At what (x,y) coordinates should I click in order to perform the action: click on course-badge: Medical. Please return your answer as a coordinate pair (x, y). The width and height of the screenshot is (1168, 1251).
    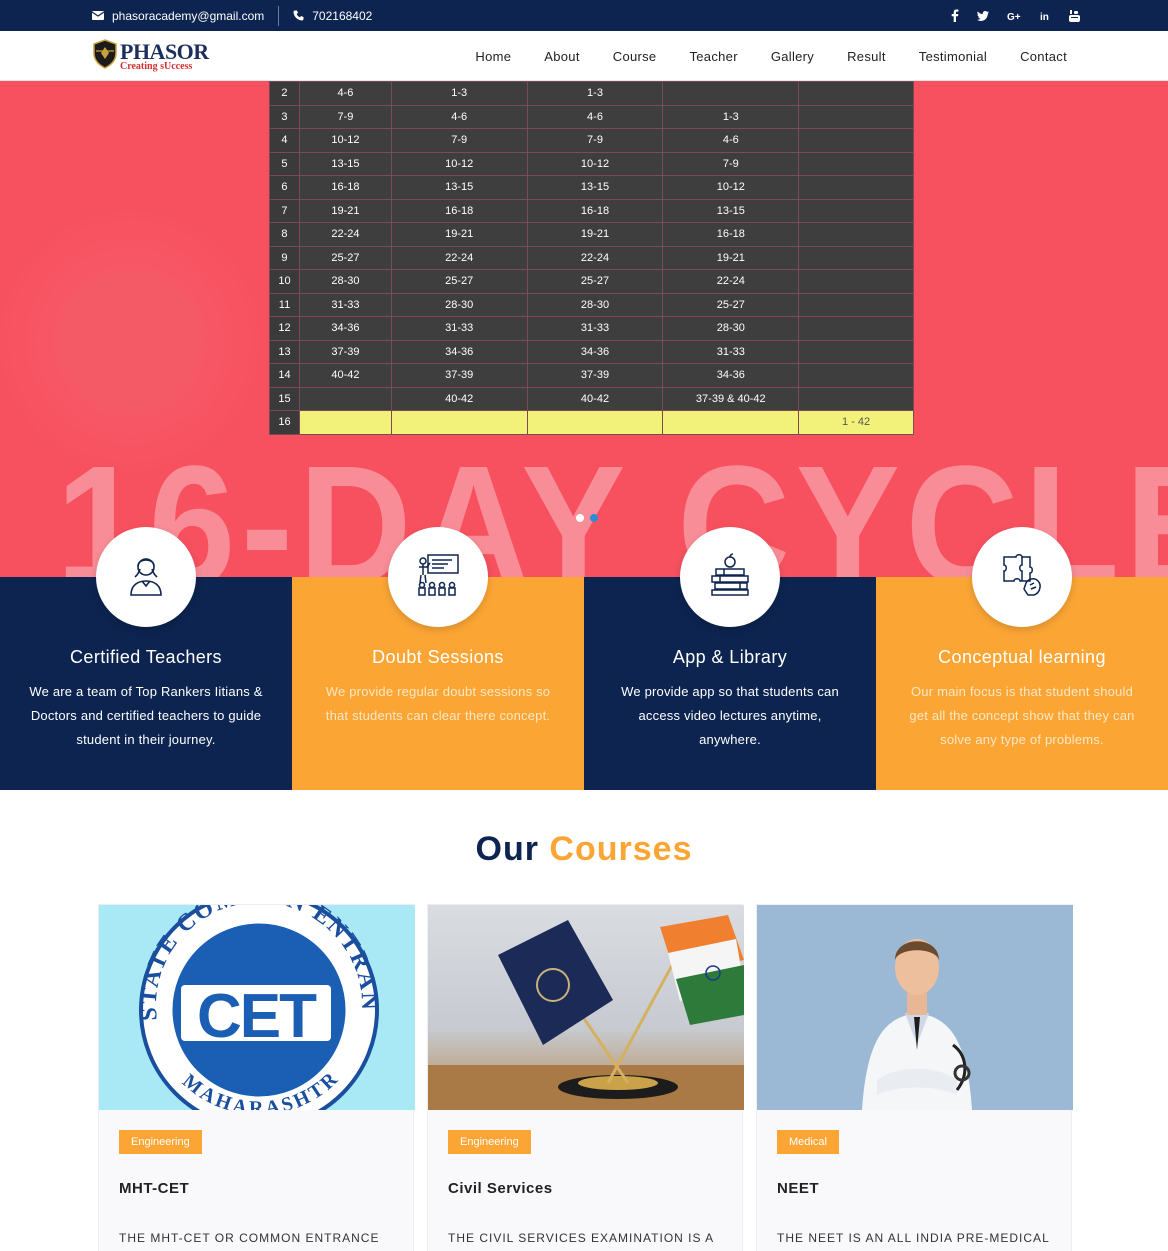
    Looking at the image, I should click on (808, 1142).